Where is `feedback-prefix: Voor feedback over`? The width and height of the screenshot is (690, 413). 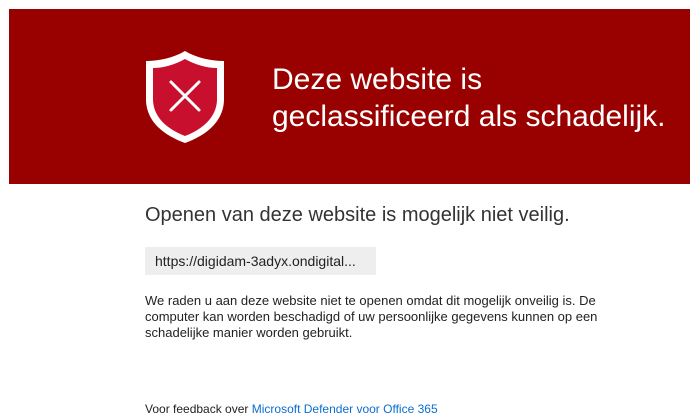
feedback-prefix: Voor feedback over is located at coordinates (197, 407).